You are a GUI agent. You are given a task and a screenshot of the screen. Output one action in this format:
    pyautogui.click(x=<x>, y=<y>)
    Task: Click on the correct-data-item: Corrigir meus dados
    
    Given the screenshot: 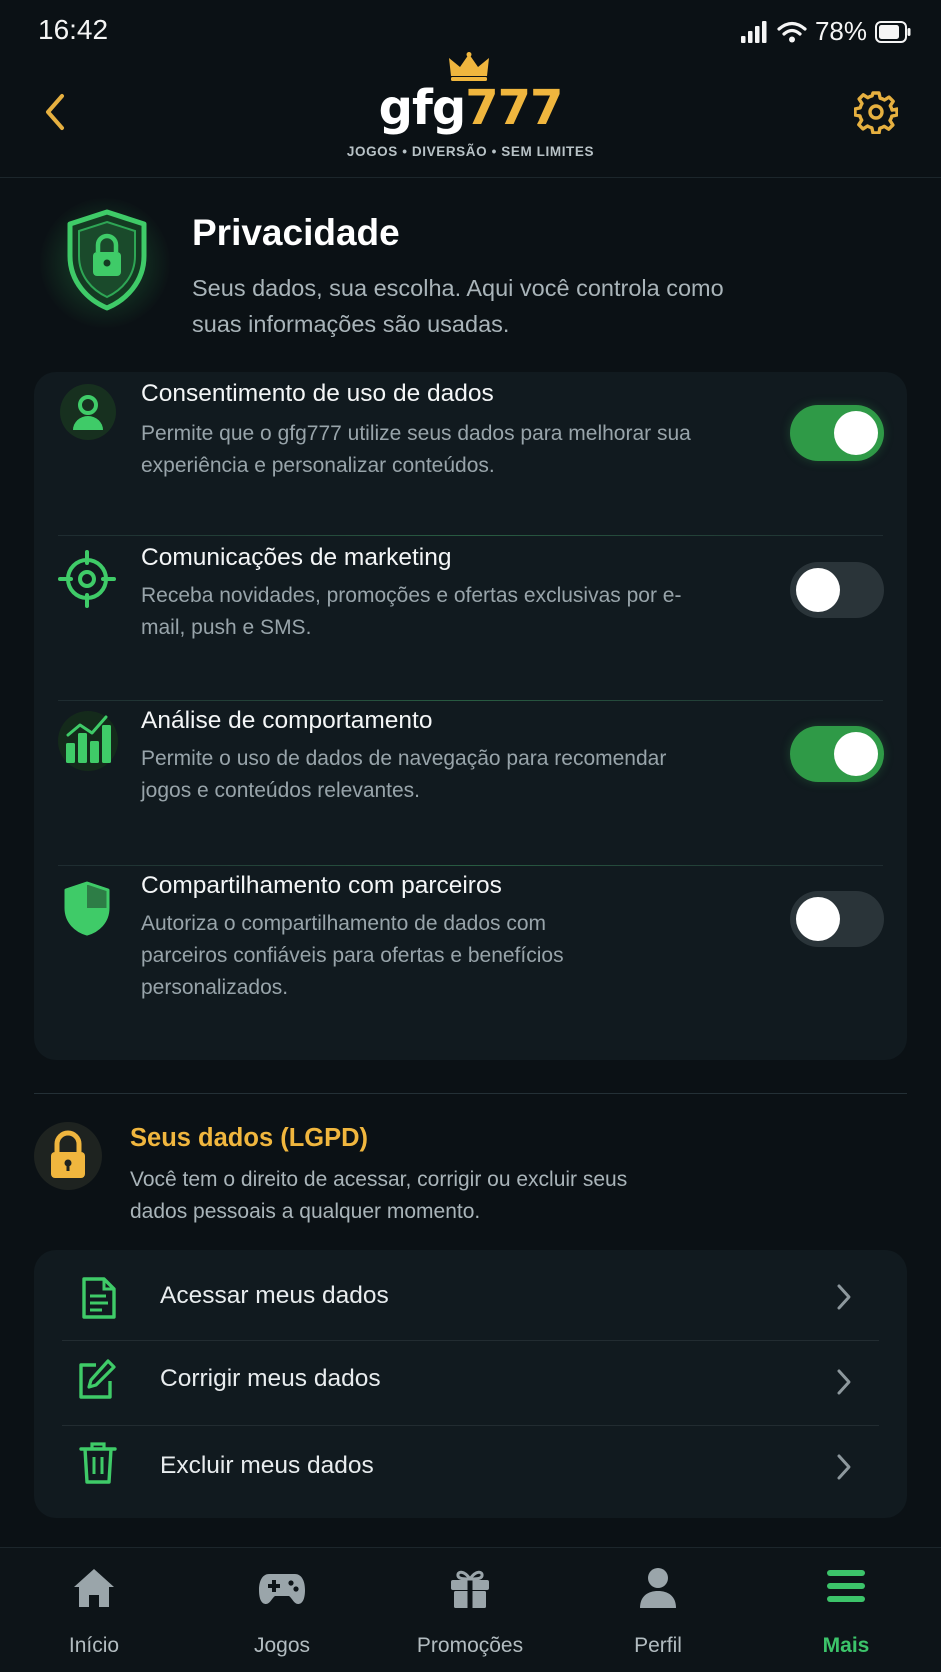 What is the action you would take?
    pyautogui.click(x=470, y=1383)
    